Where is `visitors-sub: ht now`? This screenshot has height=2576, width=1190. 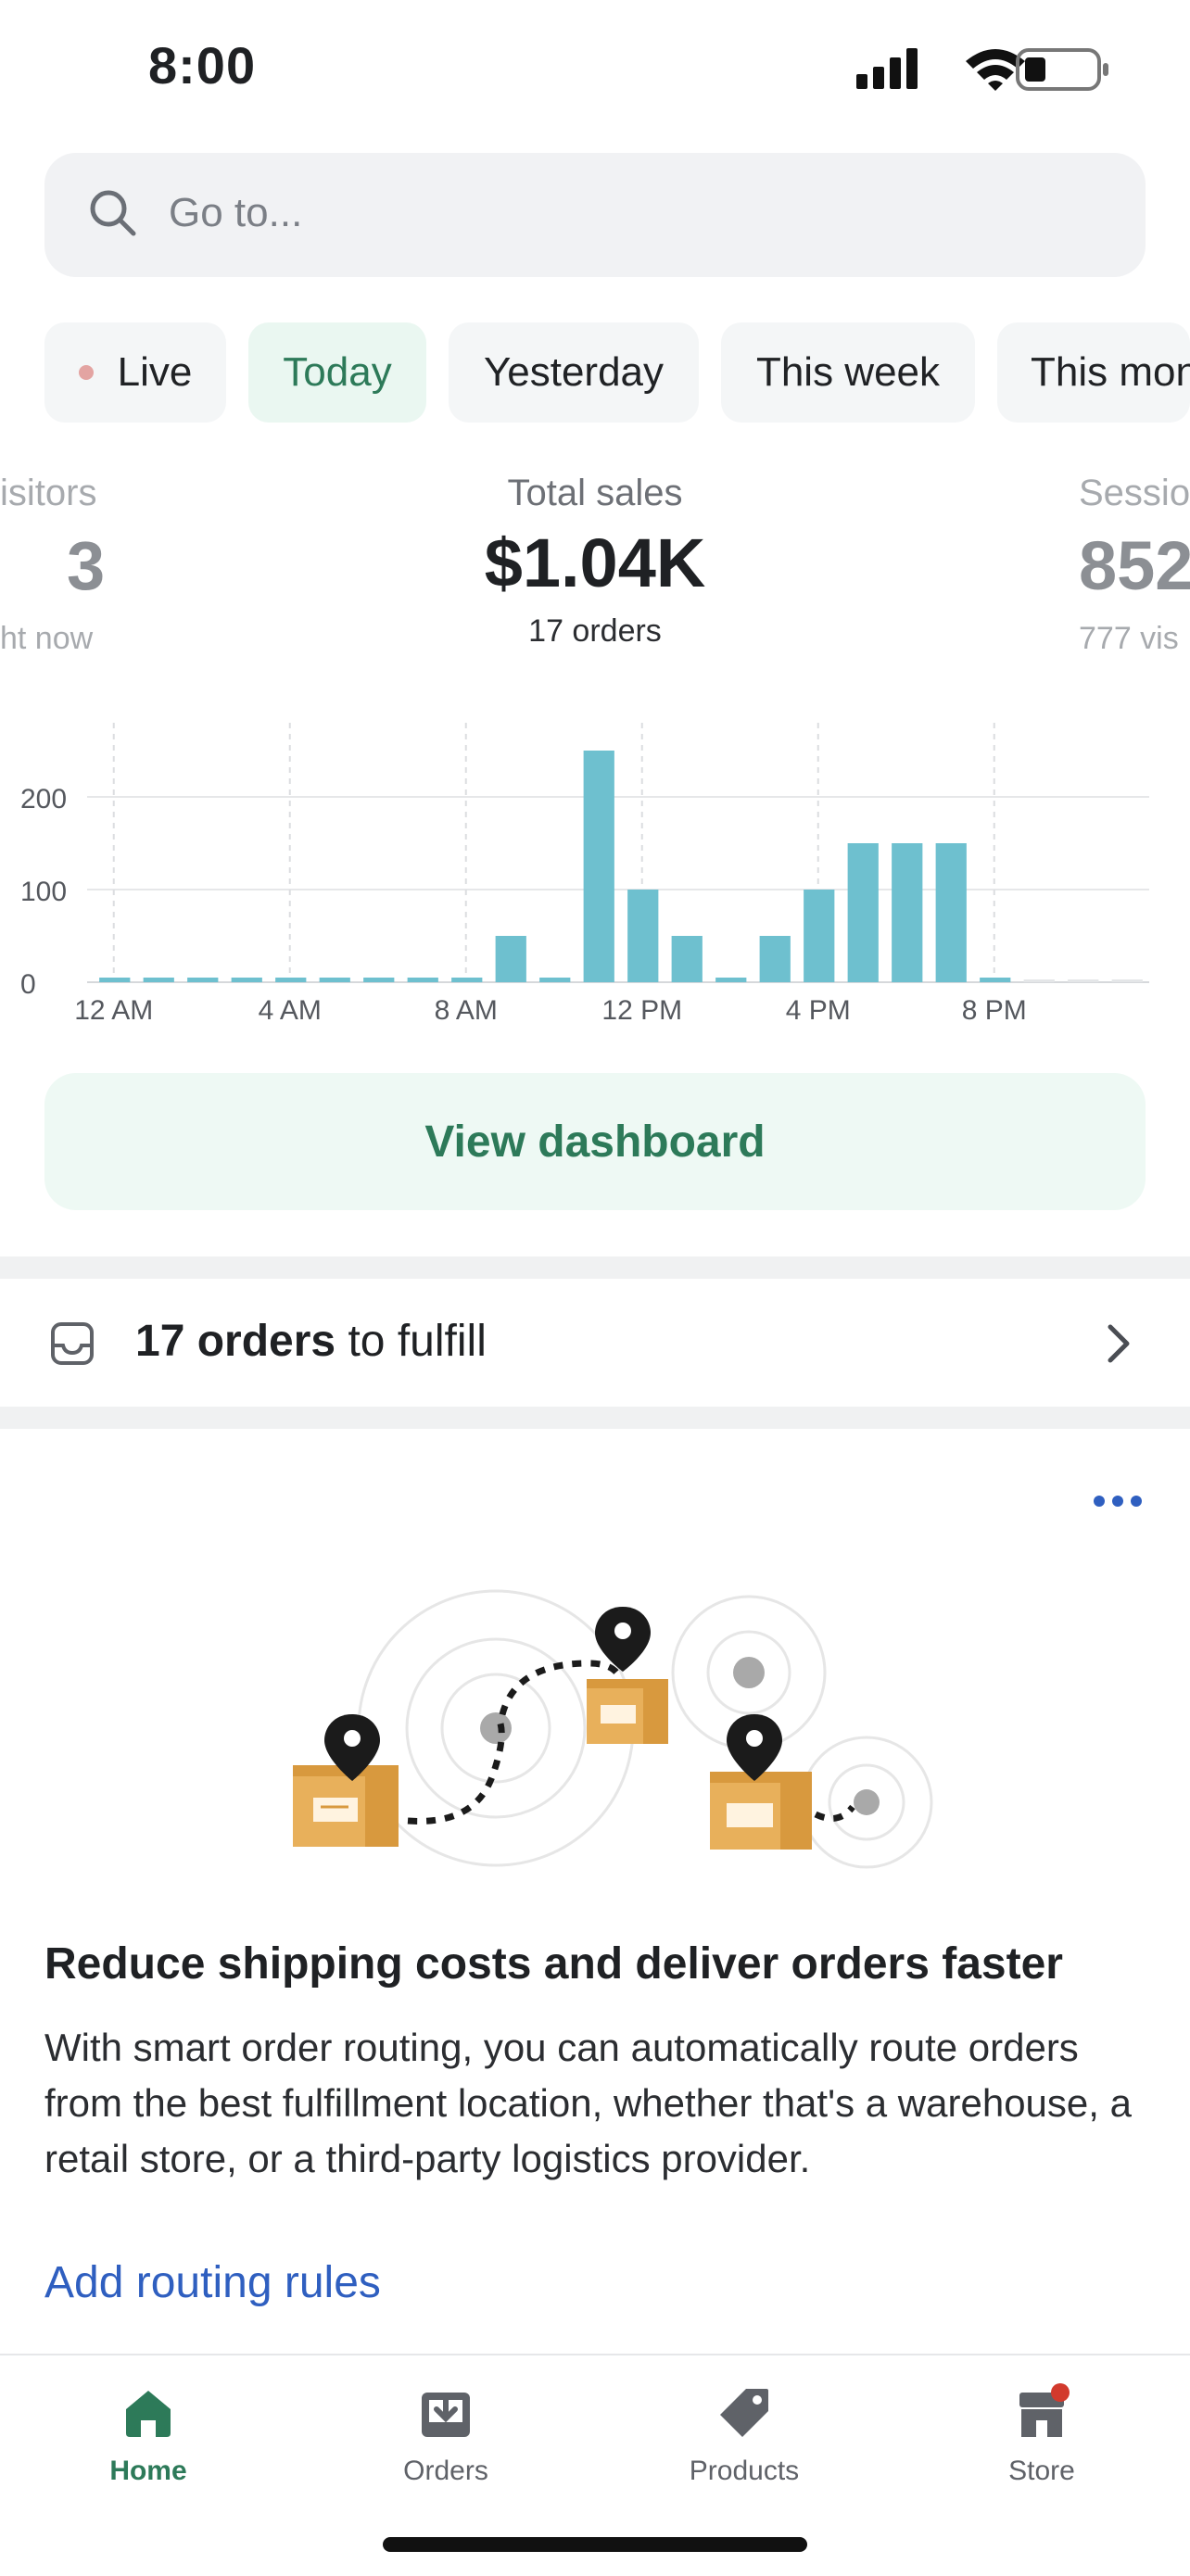
visitors-sub: ht now is located at coordinates (47, 638).